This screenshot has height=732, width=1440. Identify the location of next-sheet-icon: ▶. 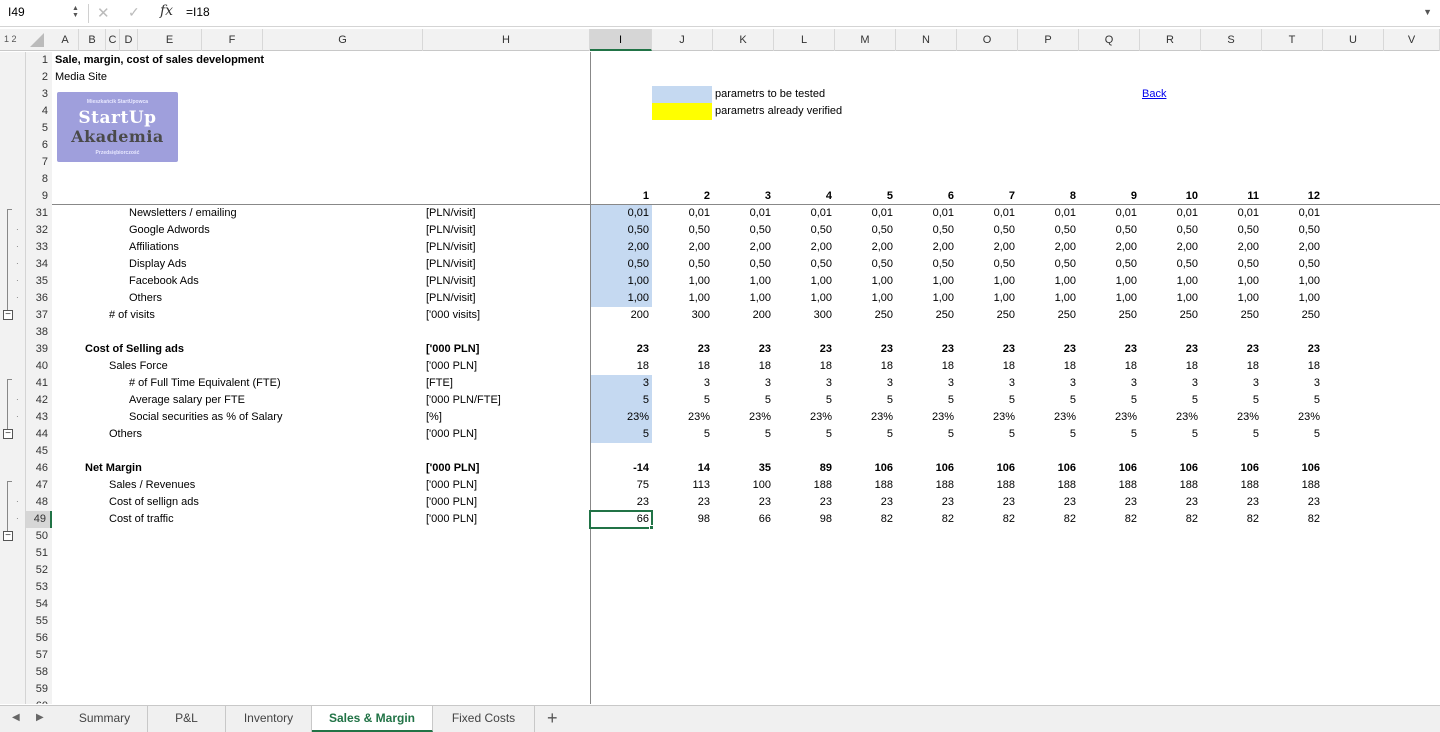
(40, 717).